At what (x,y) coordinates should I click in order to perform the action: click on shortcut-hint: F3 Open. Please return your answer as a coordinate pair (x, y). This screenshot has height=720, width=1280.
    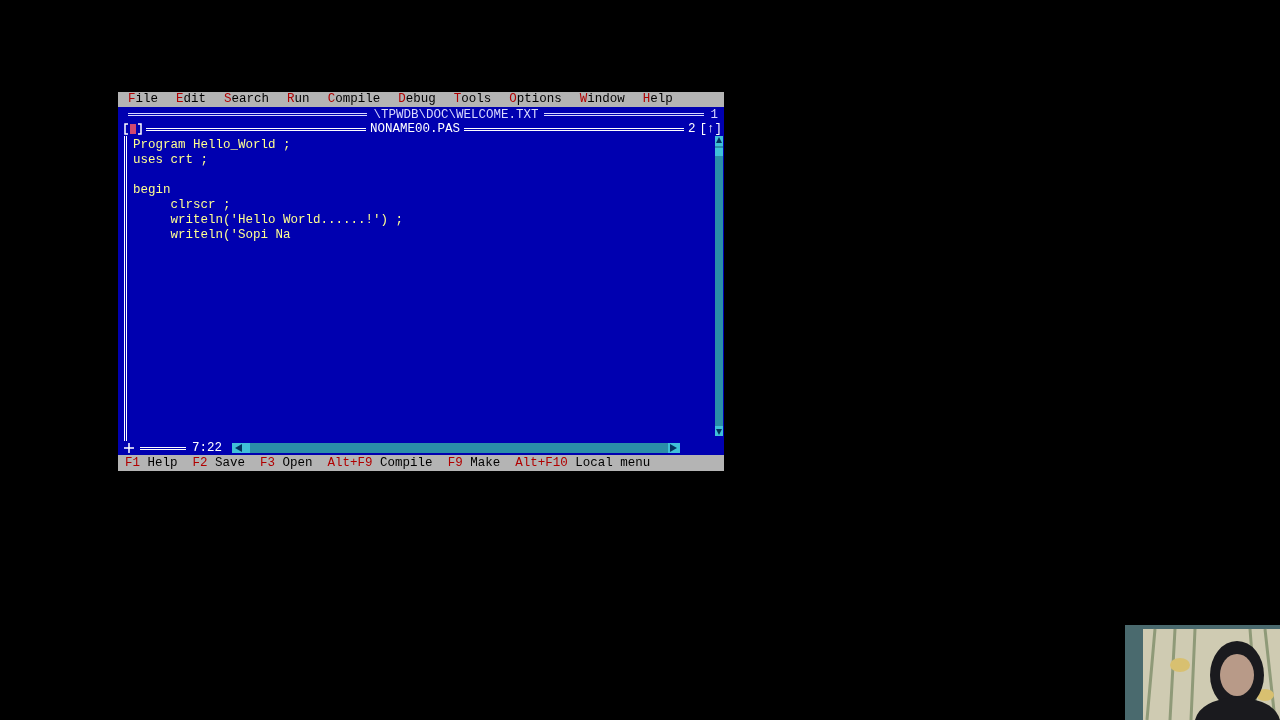
    Looking at the image, I should click on (286, 463).